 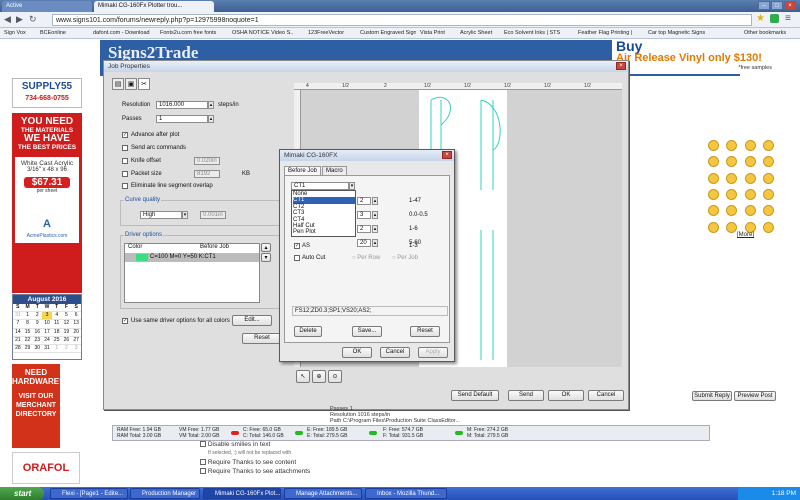 I want to click on calendar-day: 9, so click(x=37, y=324).